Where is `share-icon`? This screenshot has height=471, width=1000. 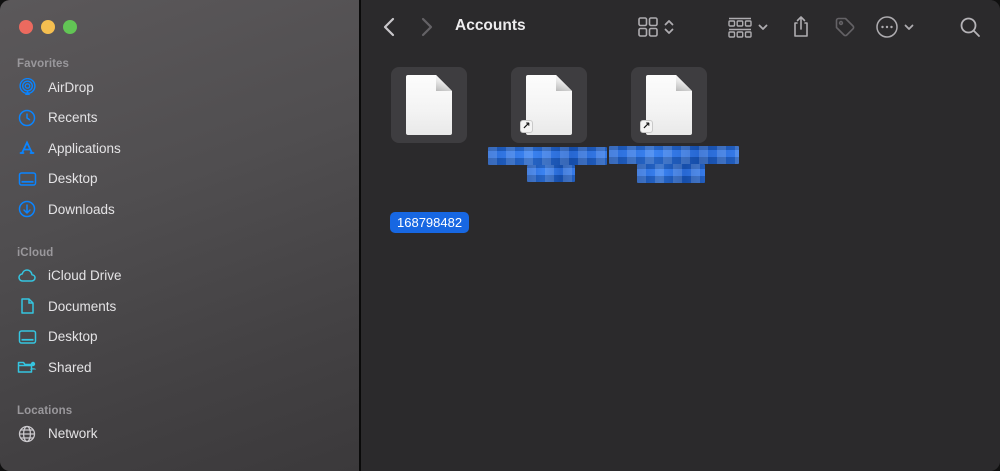
share-icon is located at coordinates (801, 27).